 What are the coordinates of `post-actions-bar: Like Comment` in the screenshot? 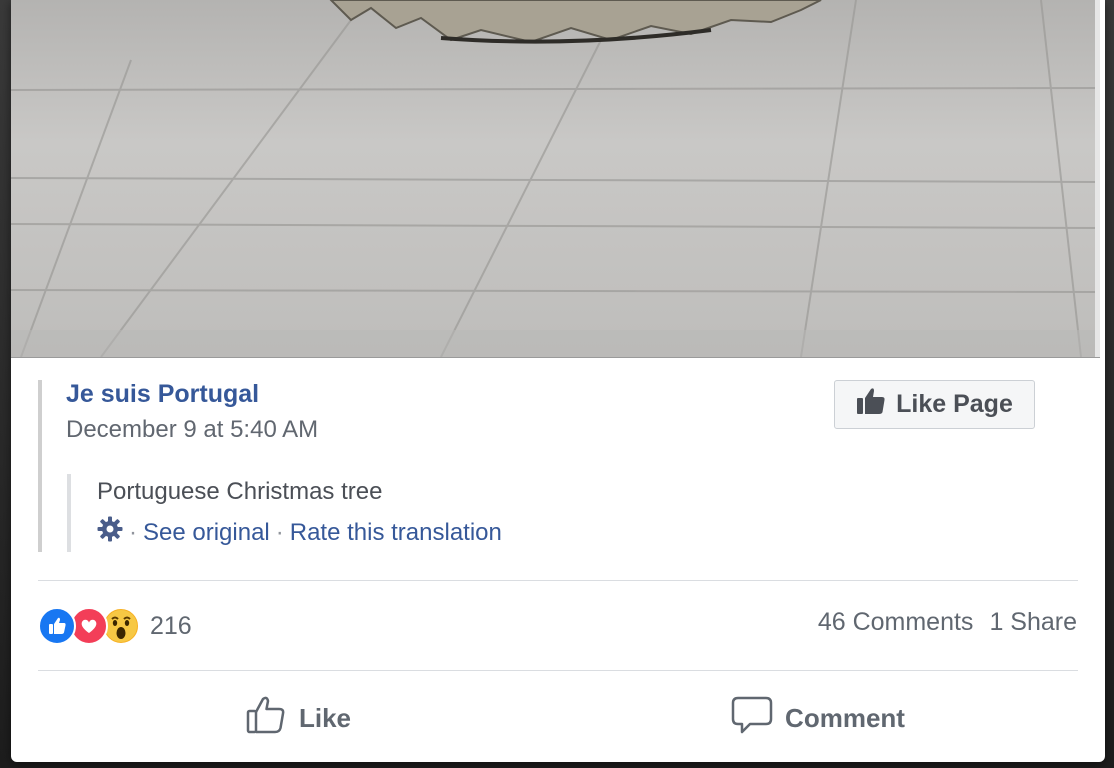 It's located at (558, 718).